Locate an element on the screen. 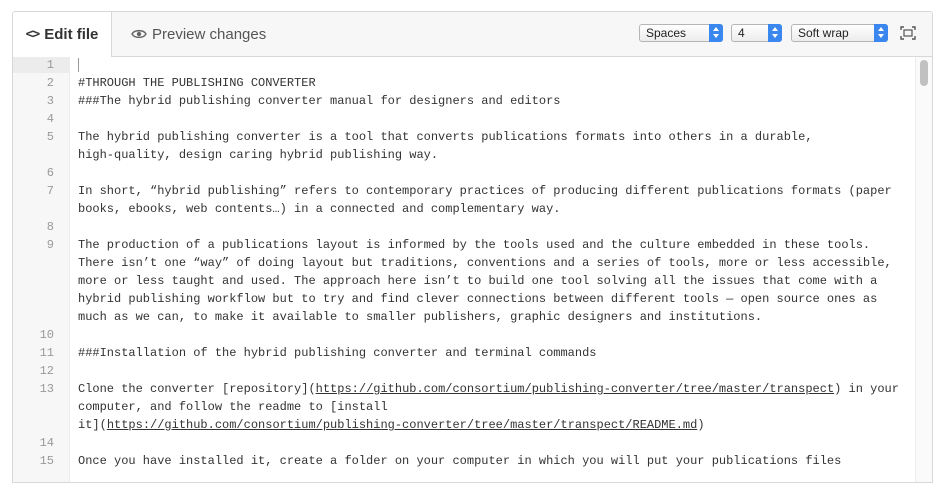 The height and width of the screenshot is (483, 944). indent-mode-select: Spaces is located at coordinates (681, 33).